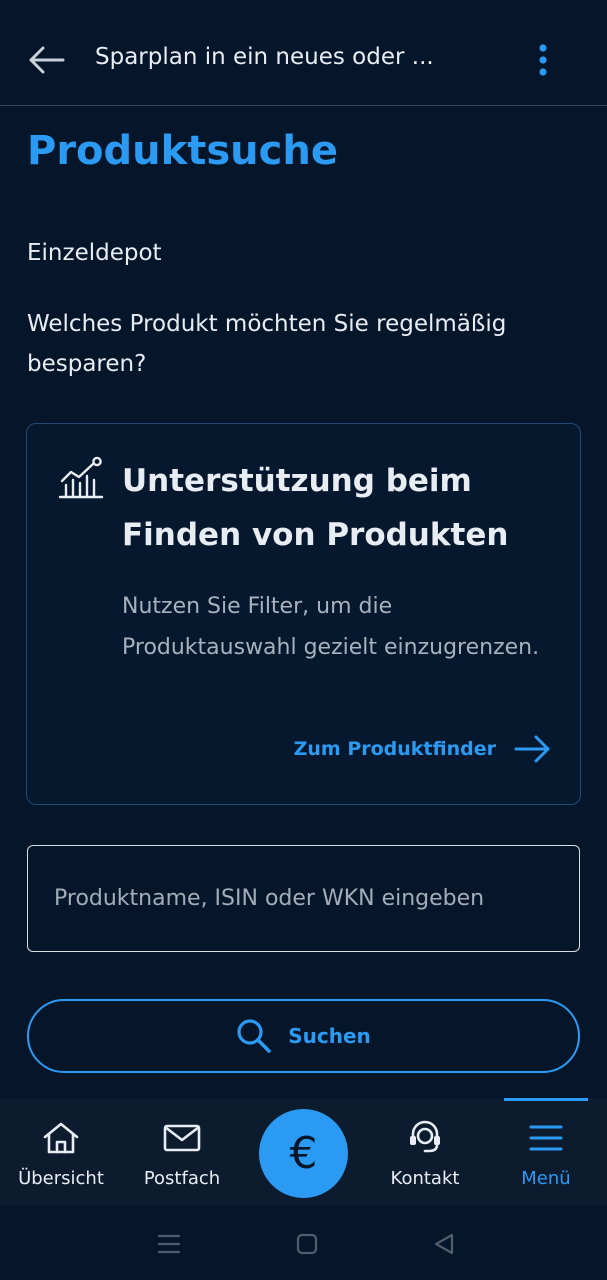 This screenshot has height=1280, width=607. I want to click on chart-growth-icon, so click(81, 477).